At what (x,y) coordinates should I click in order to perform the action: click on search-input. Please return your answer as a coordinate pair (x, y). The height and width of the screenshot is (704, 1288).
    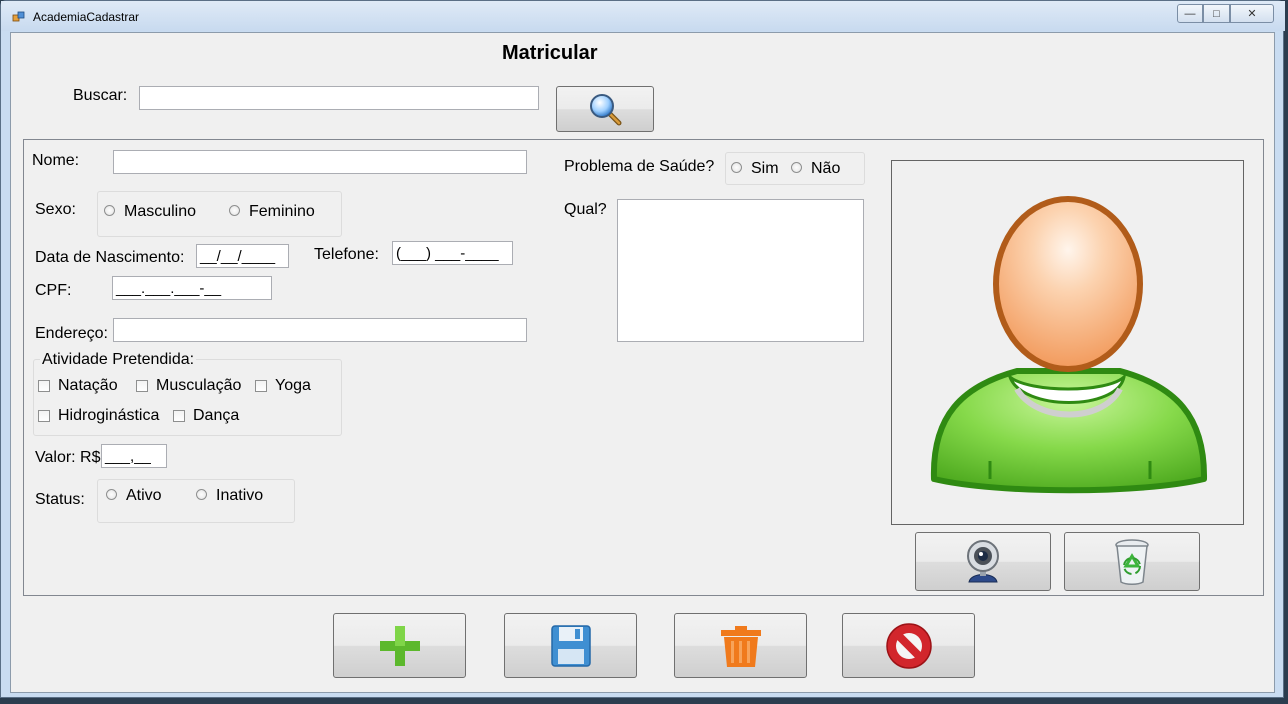
    Looking at the image, I should click on (339, 98).